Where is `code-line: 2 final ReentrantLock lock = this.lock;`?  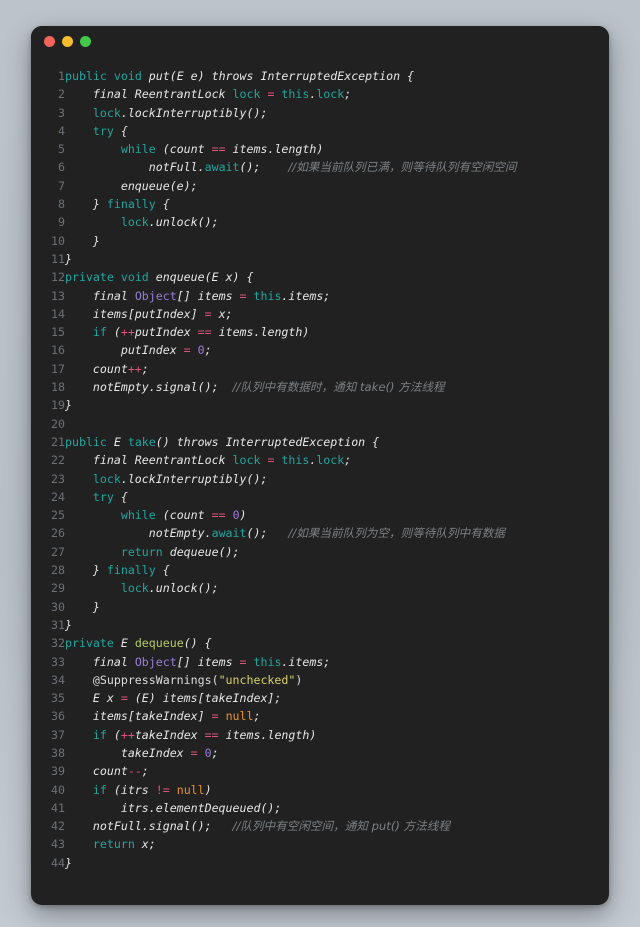
code-line: 2 final ReentrantLock lock = this.lock; is located at coordinates (320, 94).